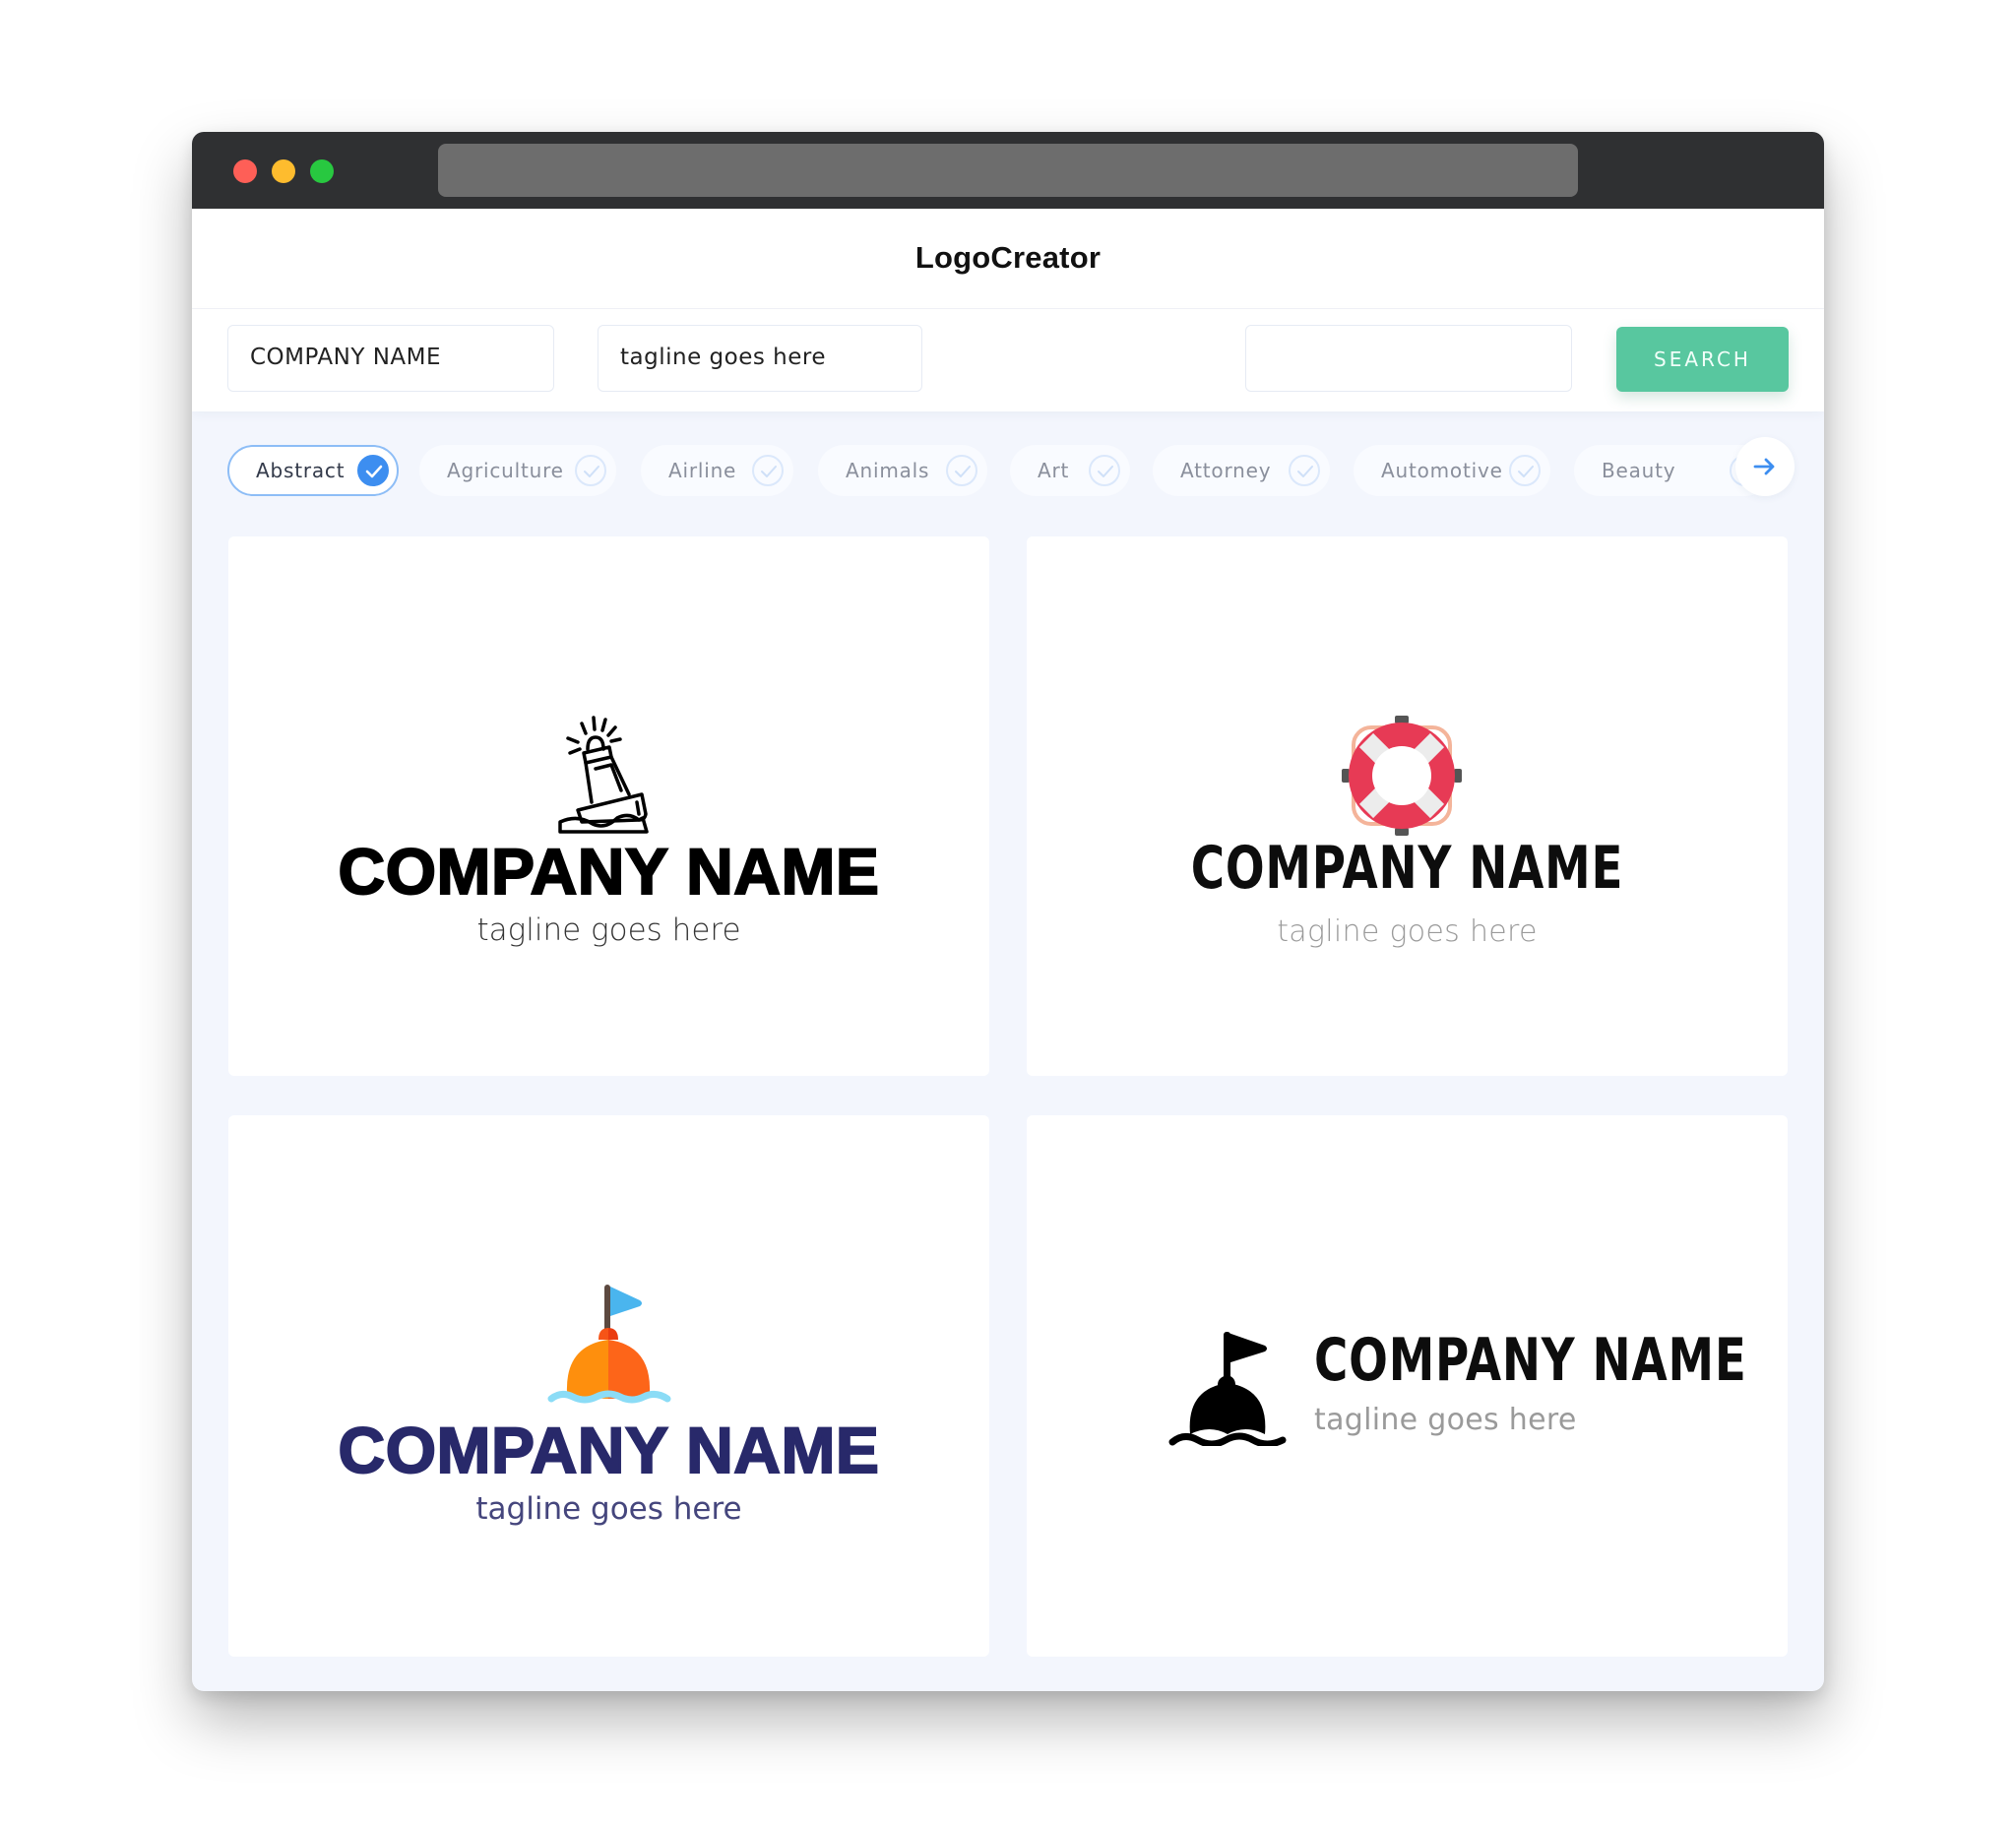 The image size is (2016, 1824). Describe the element at coordinates (1408, 358) in the screenshot. I see `search-input` at that location.